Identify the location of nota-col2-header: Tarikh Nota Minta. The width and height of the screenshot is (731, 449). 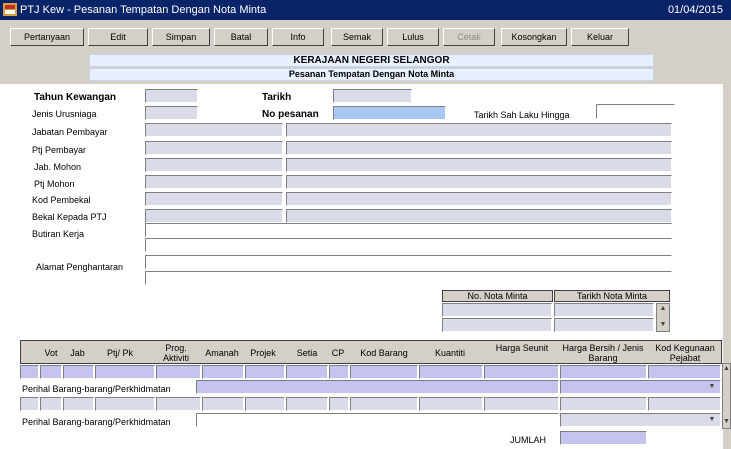
(612, 296).